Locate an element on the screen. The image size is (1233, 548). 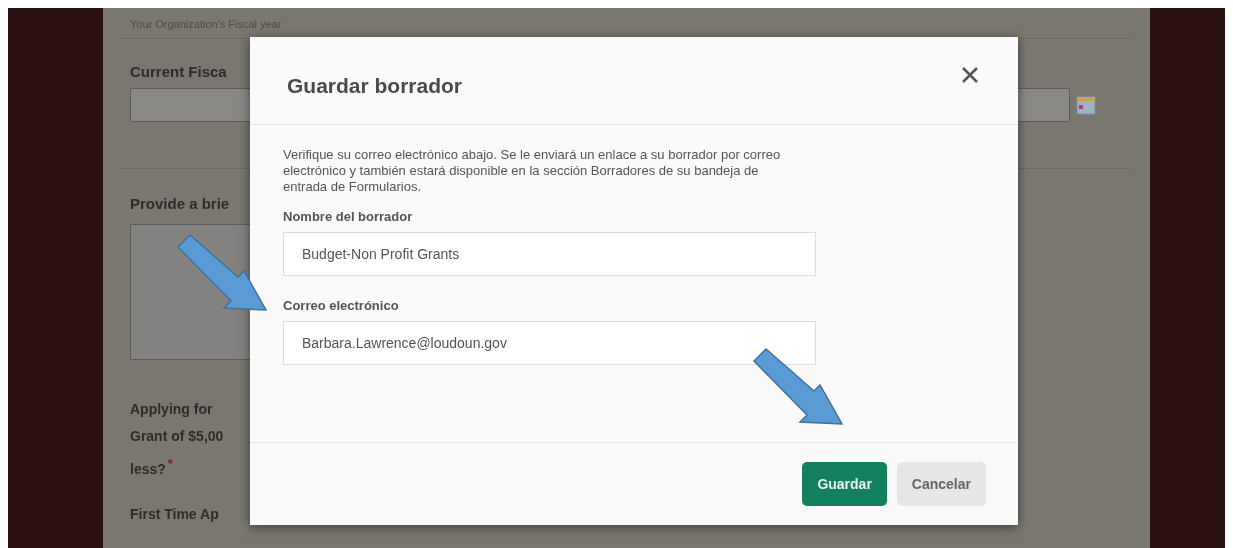
dialog-message: Verifique su correo electrónico abajo. Se le enviará un enlace a su borrador por correo electrónico y también estará disponible en la sección Borradores de su bandeja de entrada de Formularios. is located at coordinates (532, 171).